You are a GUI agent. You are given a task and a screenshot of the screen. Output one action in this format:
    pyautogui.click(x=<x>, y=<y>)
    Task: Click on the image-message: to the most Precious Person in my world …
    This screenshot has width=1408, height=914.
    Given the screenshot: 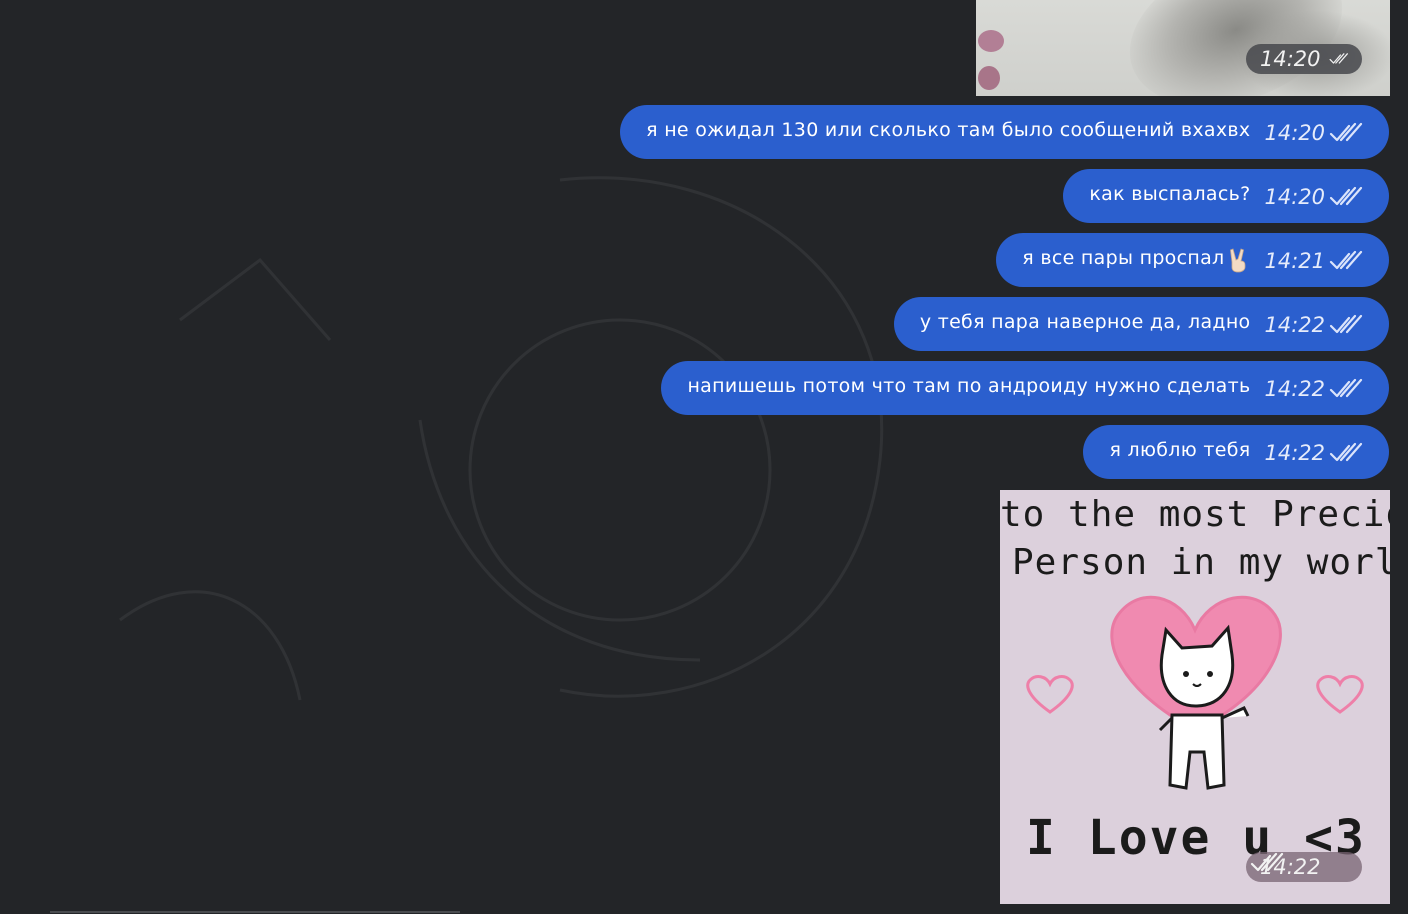 What is the action you would take?
    pyautogui.click(x=1195, y=697)
    